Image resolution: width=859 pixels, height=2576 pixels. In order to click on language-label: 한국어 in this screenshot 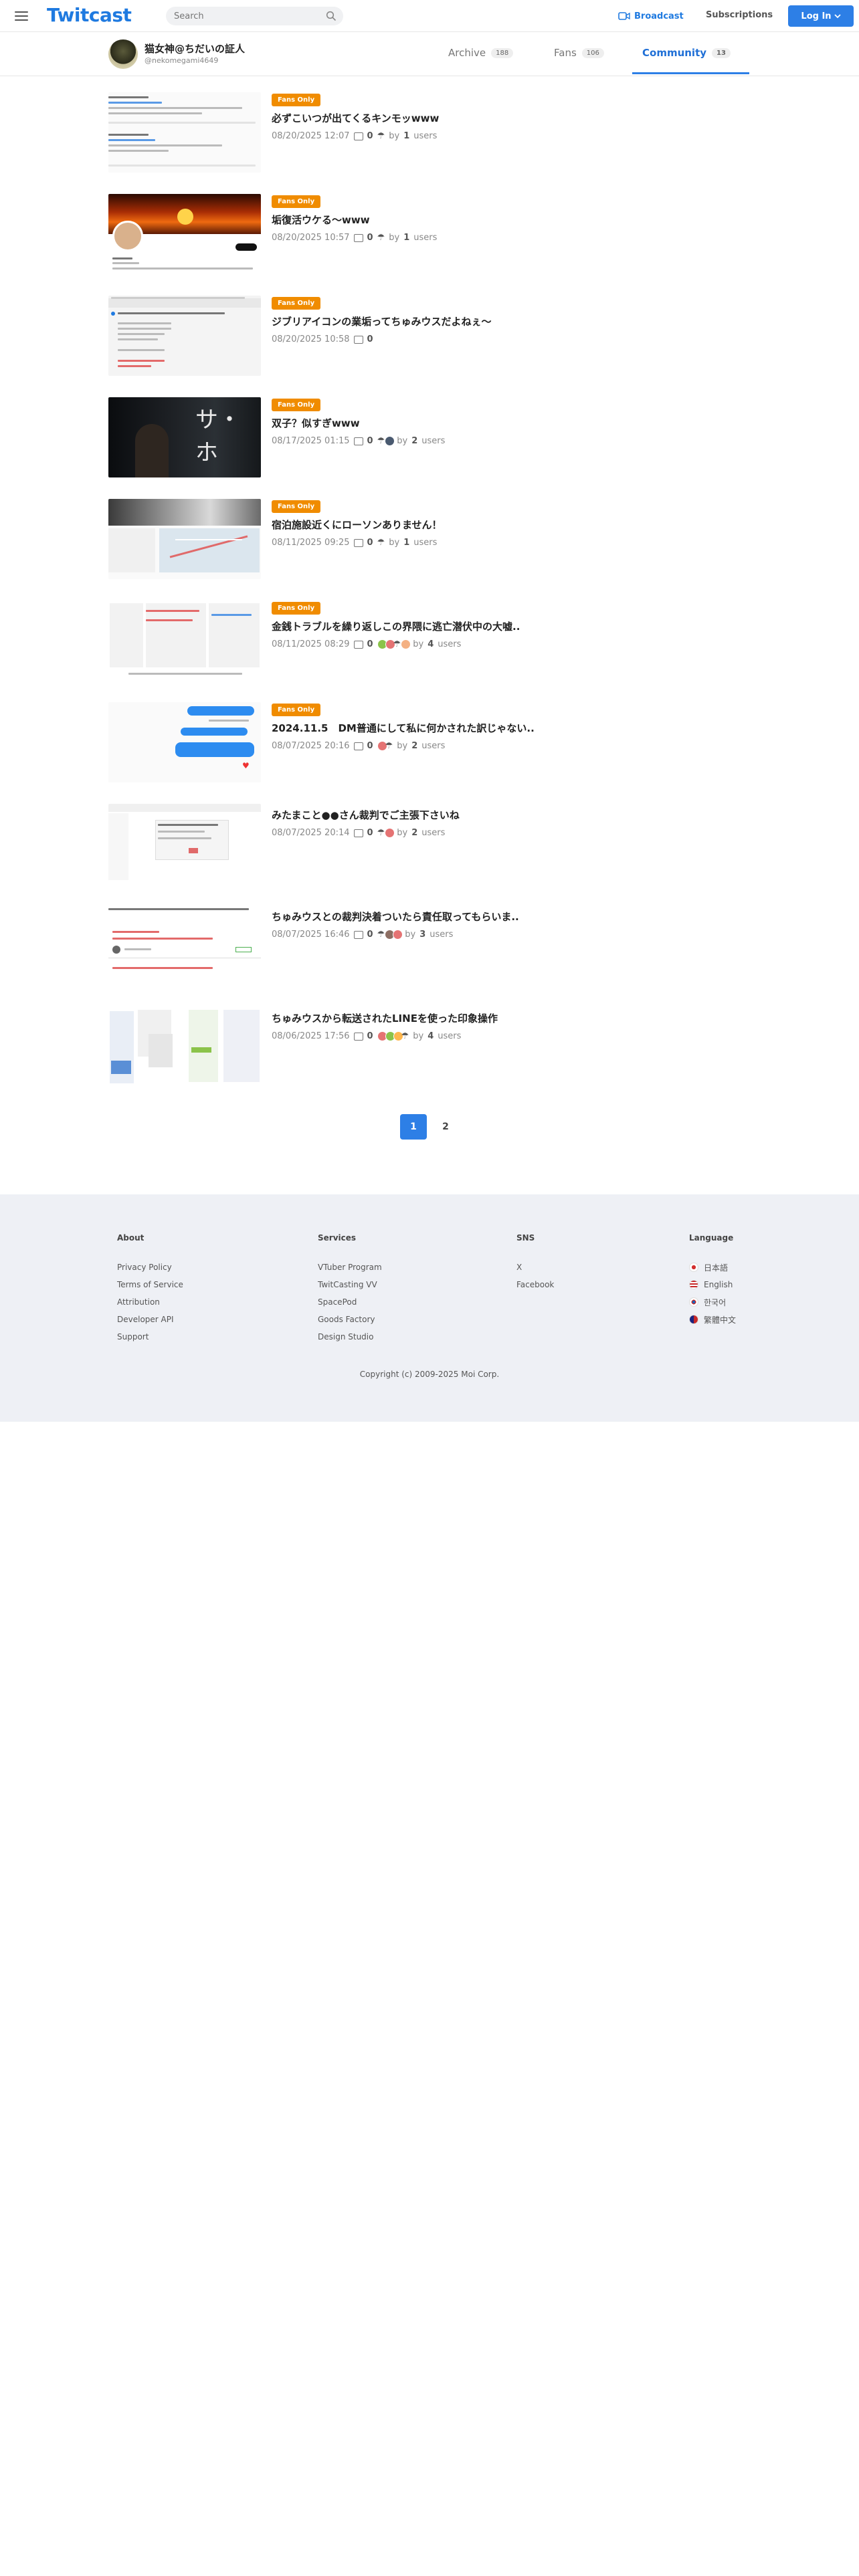, I will do `click(715, 1302)`.